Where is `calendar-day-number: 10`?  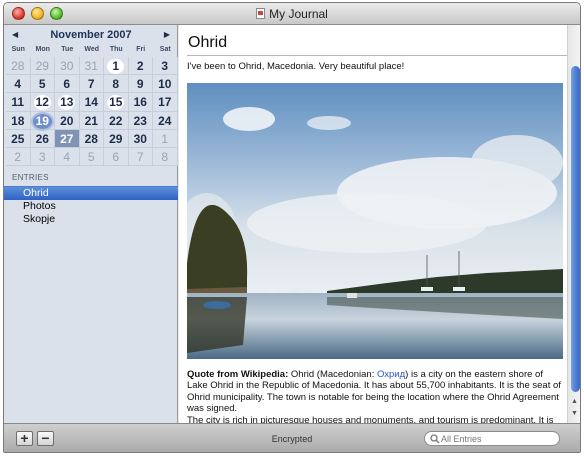 calendar-day-number: 10 is located at coordinates (165, 84).